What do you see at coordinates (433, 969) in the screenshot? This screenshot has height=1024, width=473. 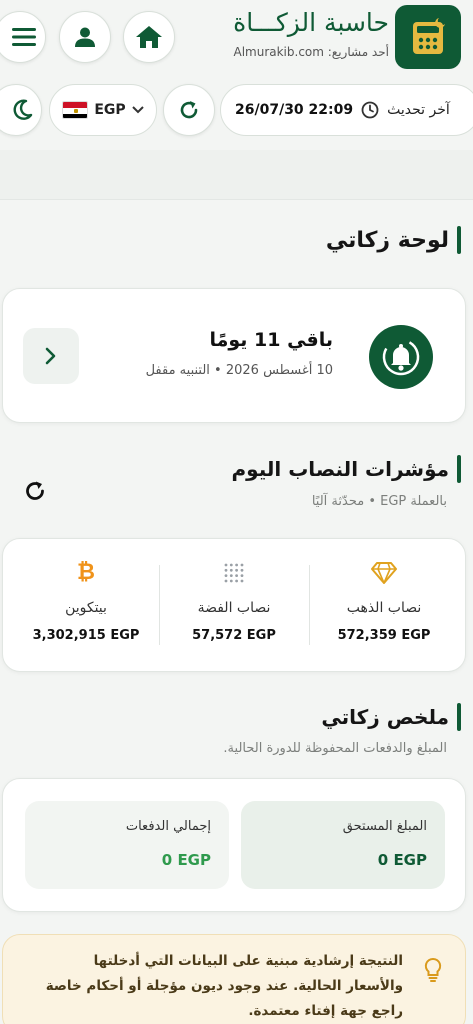 I see `lightbulb-icon` at bounding box center [433, 969].